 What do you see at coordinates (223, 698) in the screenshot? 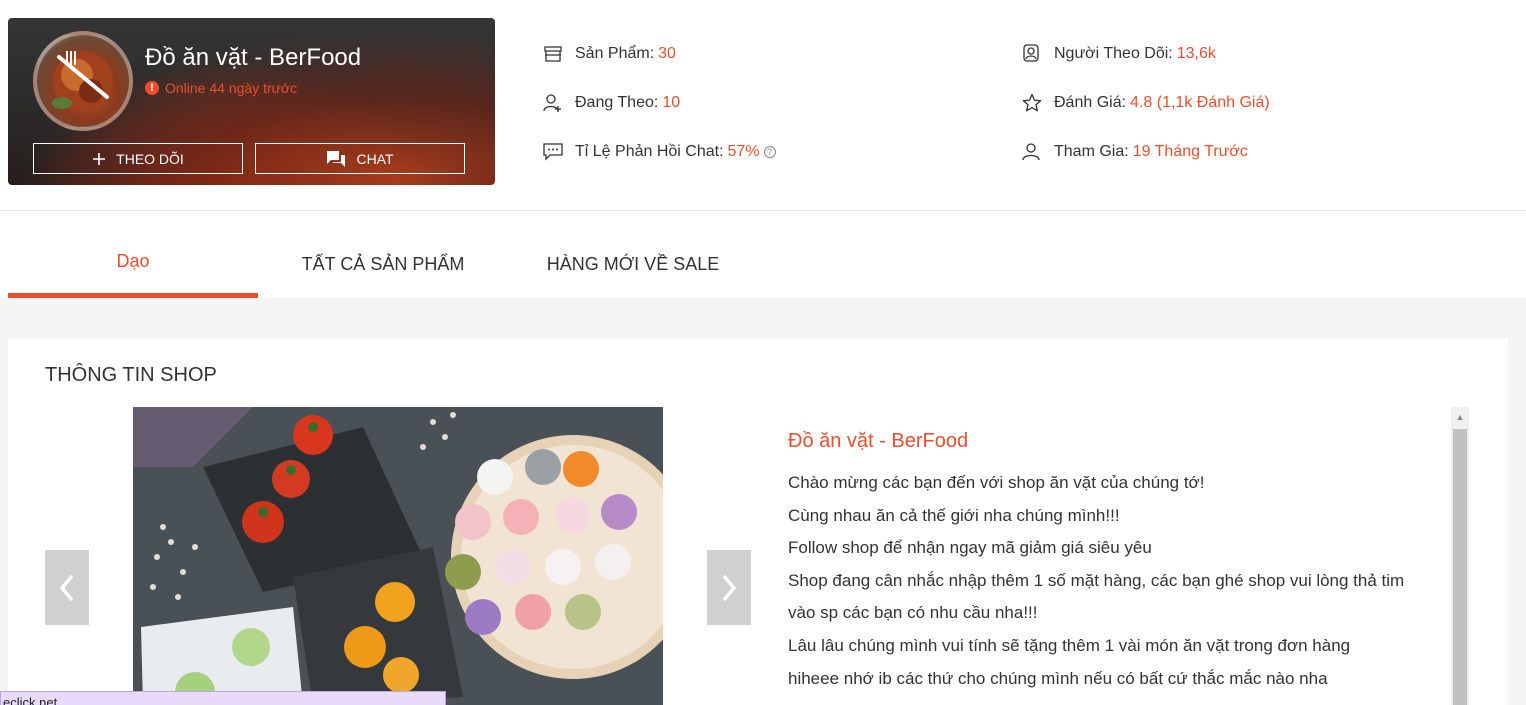
I see `status-bar-url: eclick.net` at bounding box center [223, 698].